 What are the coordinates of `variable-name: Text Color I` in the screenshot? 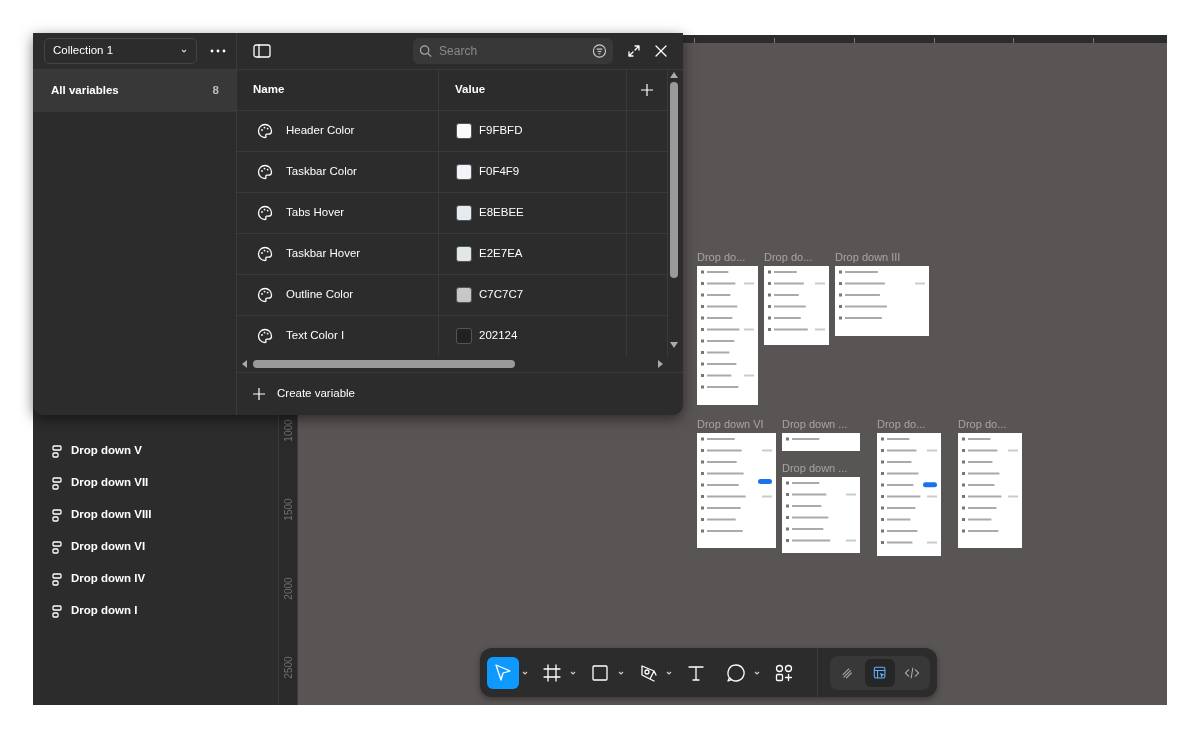 It's located at (315, 336).